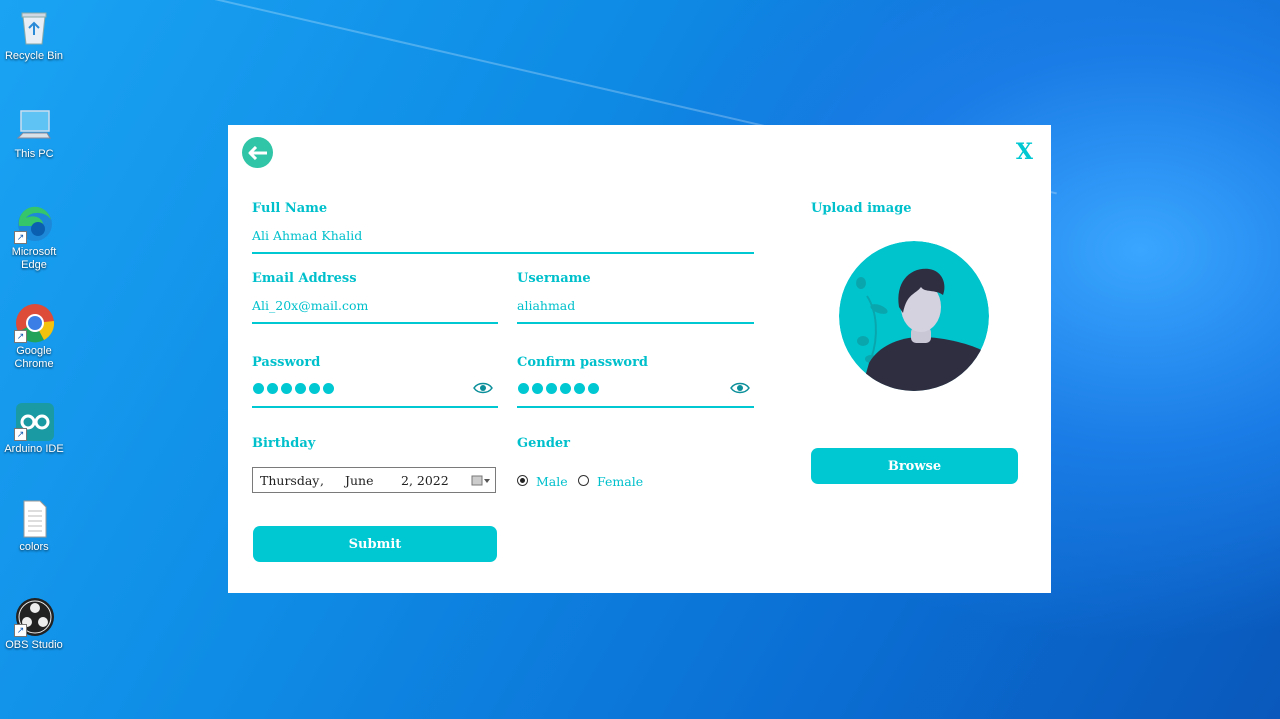  What do you see at coordinates (34, 519) in the screenshot?
I see `text-file-icon` at bounding box center [34, 519].